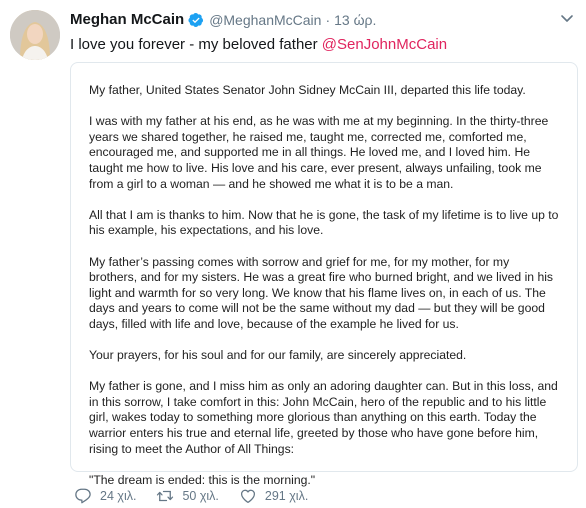  Describe the element at coordinates (384, 44) in the screenshot. I see `mention-link: @SenJohnMcCain` at that location.